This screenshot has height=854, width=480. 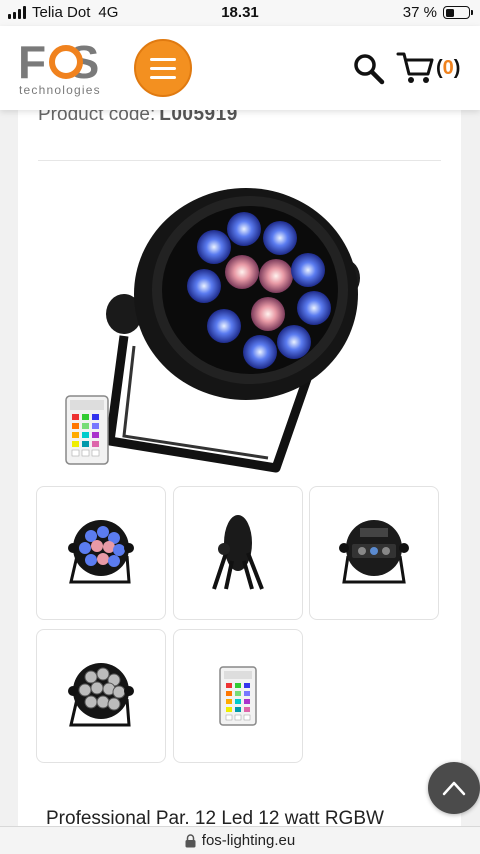 I want to click on chevron-up-icon, so click(x=454, y=788).